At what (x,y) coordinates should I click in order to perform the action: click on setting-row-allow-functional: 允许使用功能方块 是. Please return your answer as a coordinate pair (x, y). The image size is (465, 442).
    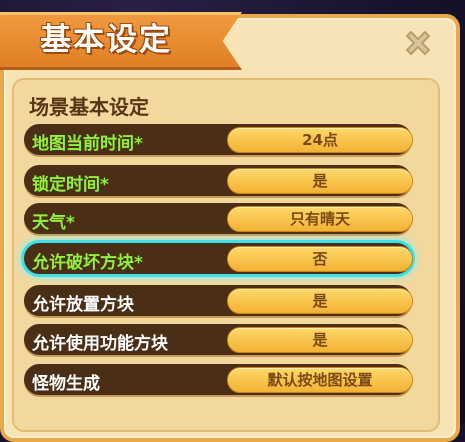
    Looking at the image, I should click on (218, 339).